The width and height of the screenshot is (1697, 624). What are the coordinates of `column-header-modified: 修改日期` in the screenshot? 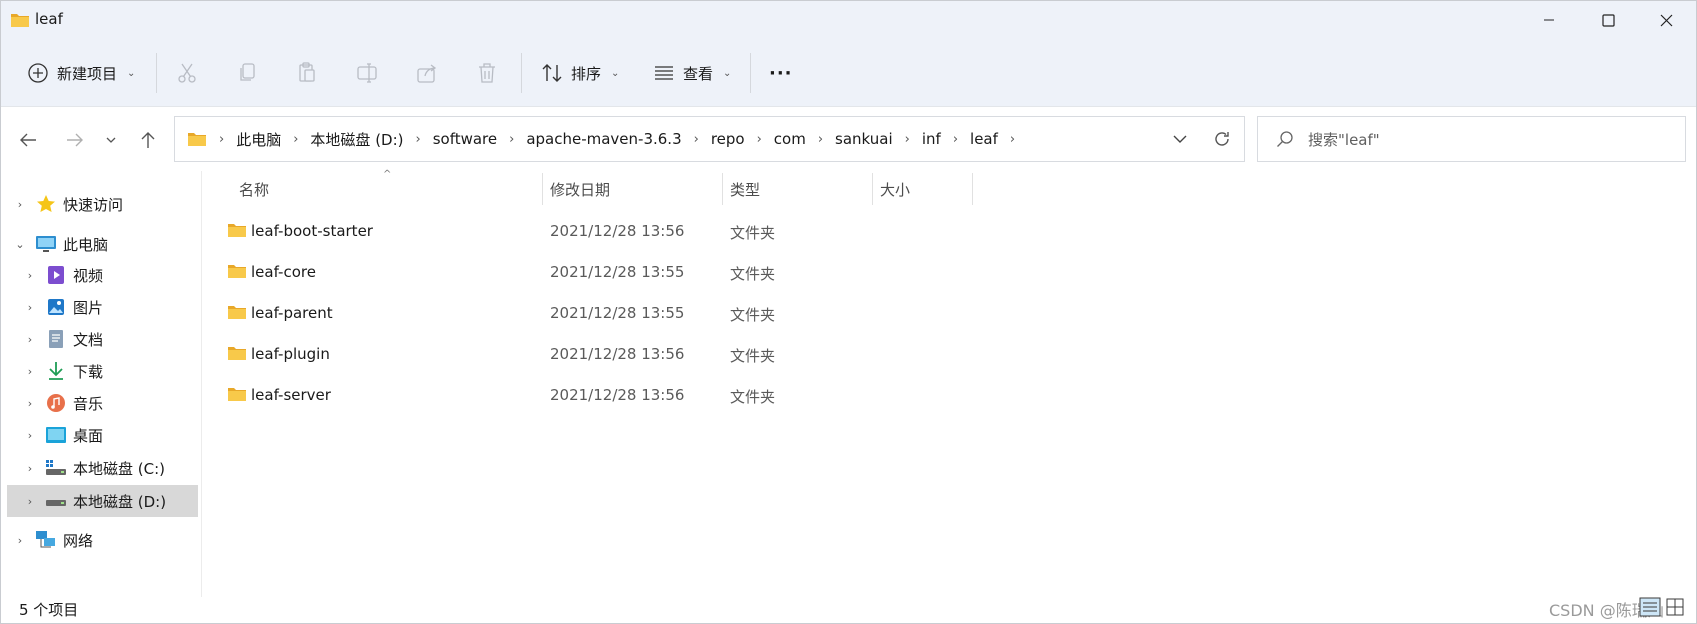 It's located at (635, 189).